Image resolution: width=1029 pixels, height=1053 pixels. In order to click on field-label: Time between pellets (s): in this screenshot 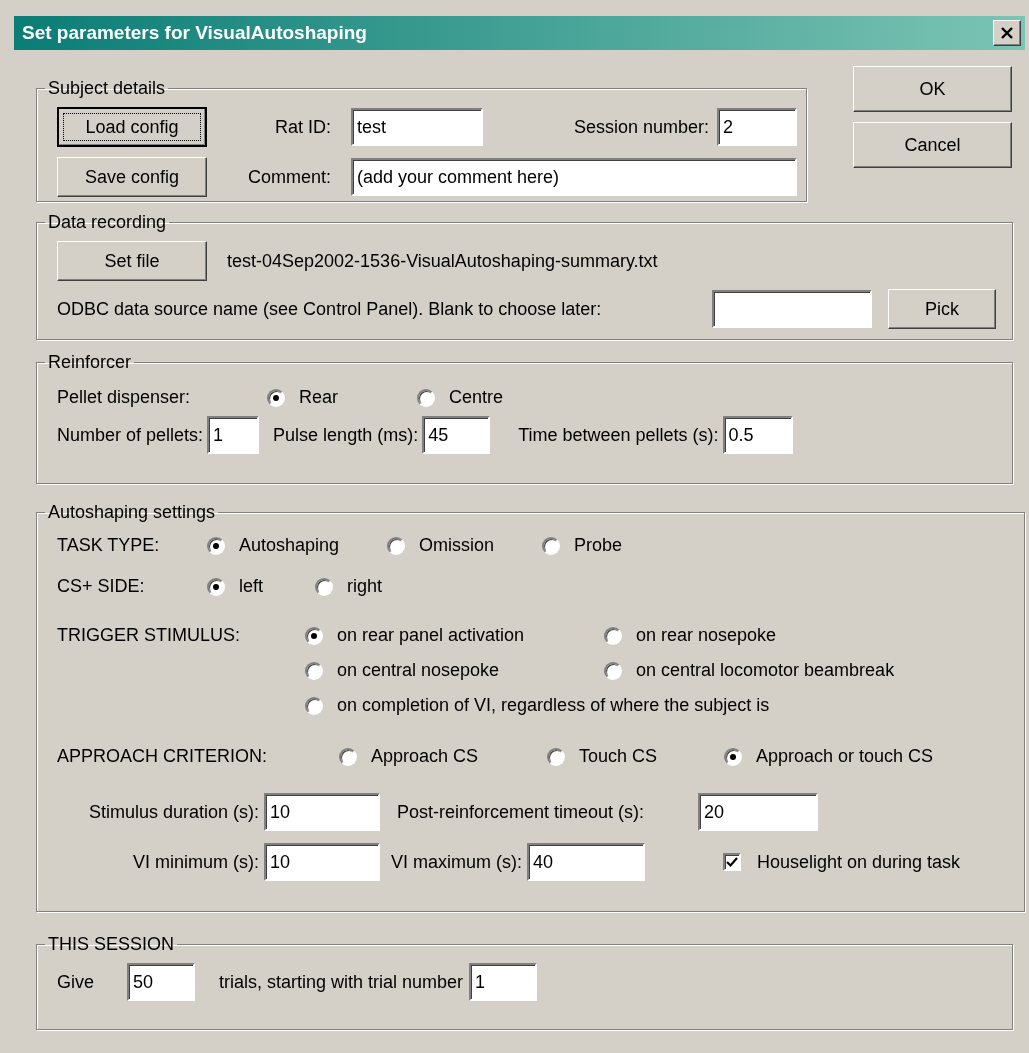, I will do `click(618, 435)`.